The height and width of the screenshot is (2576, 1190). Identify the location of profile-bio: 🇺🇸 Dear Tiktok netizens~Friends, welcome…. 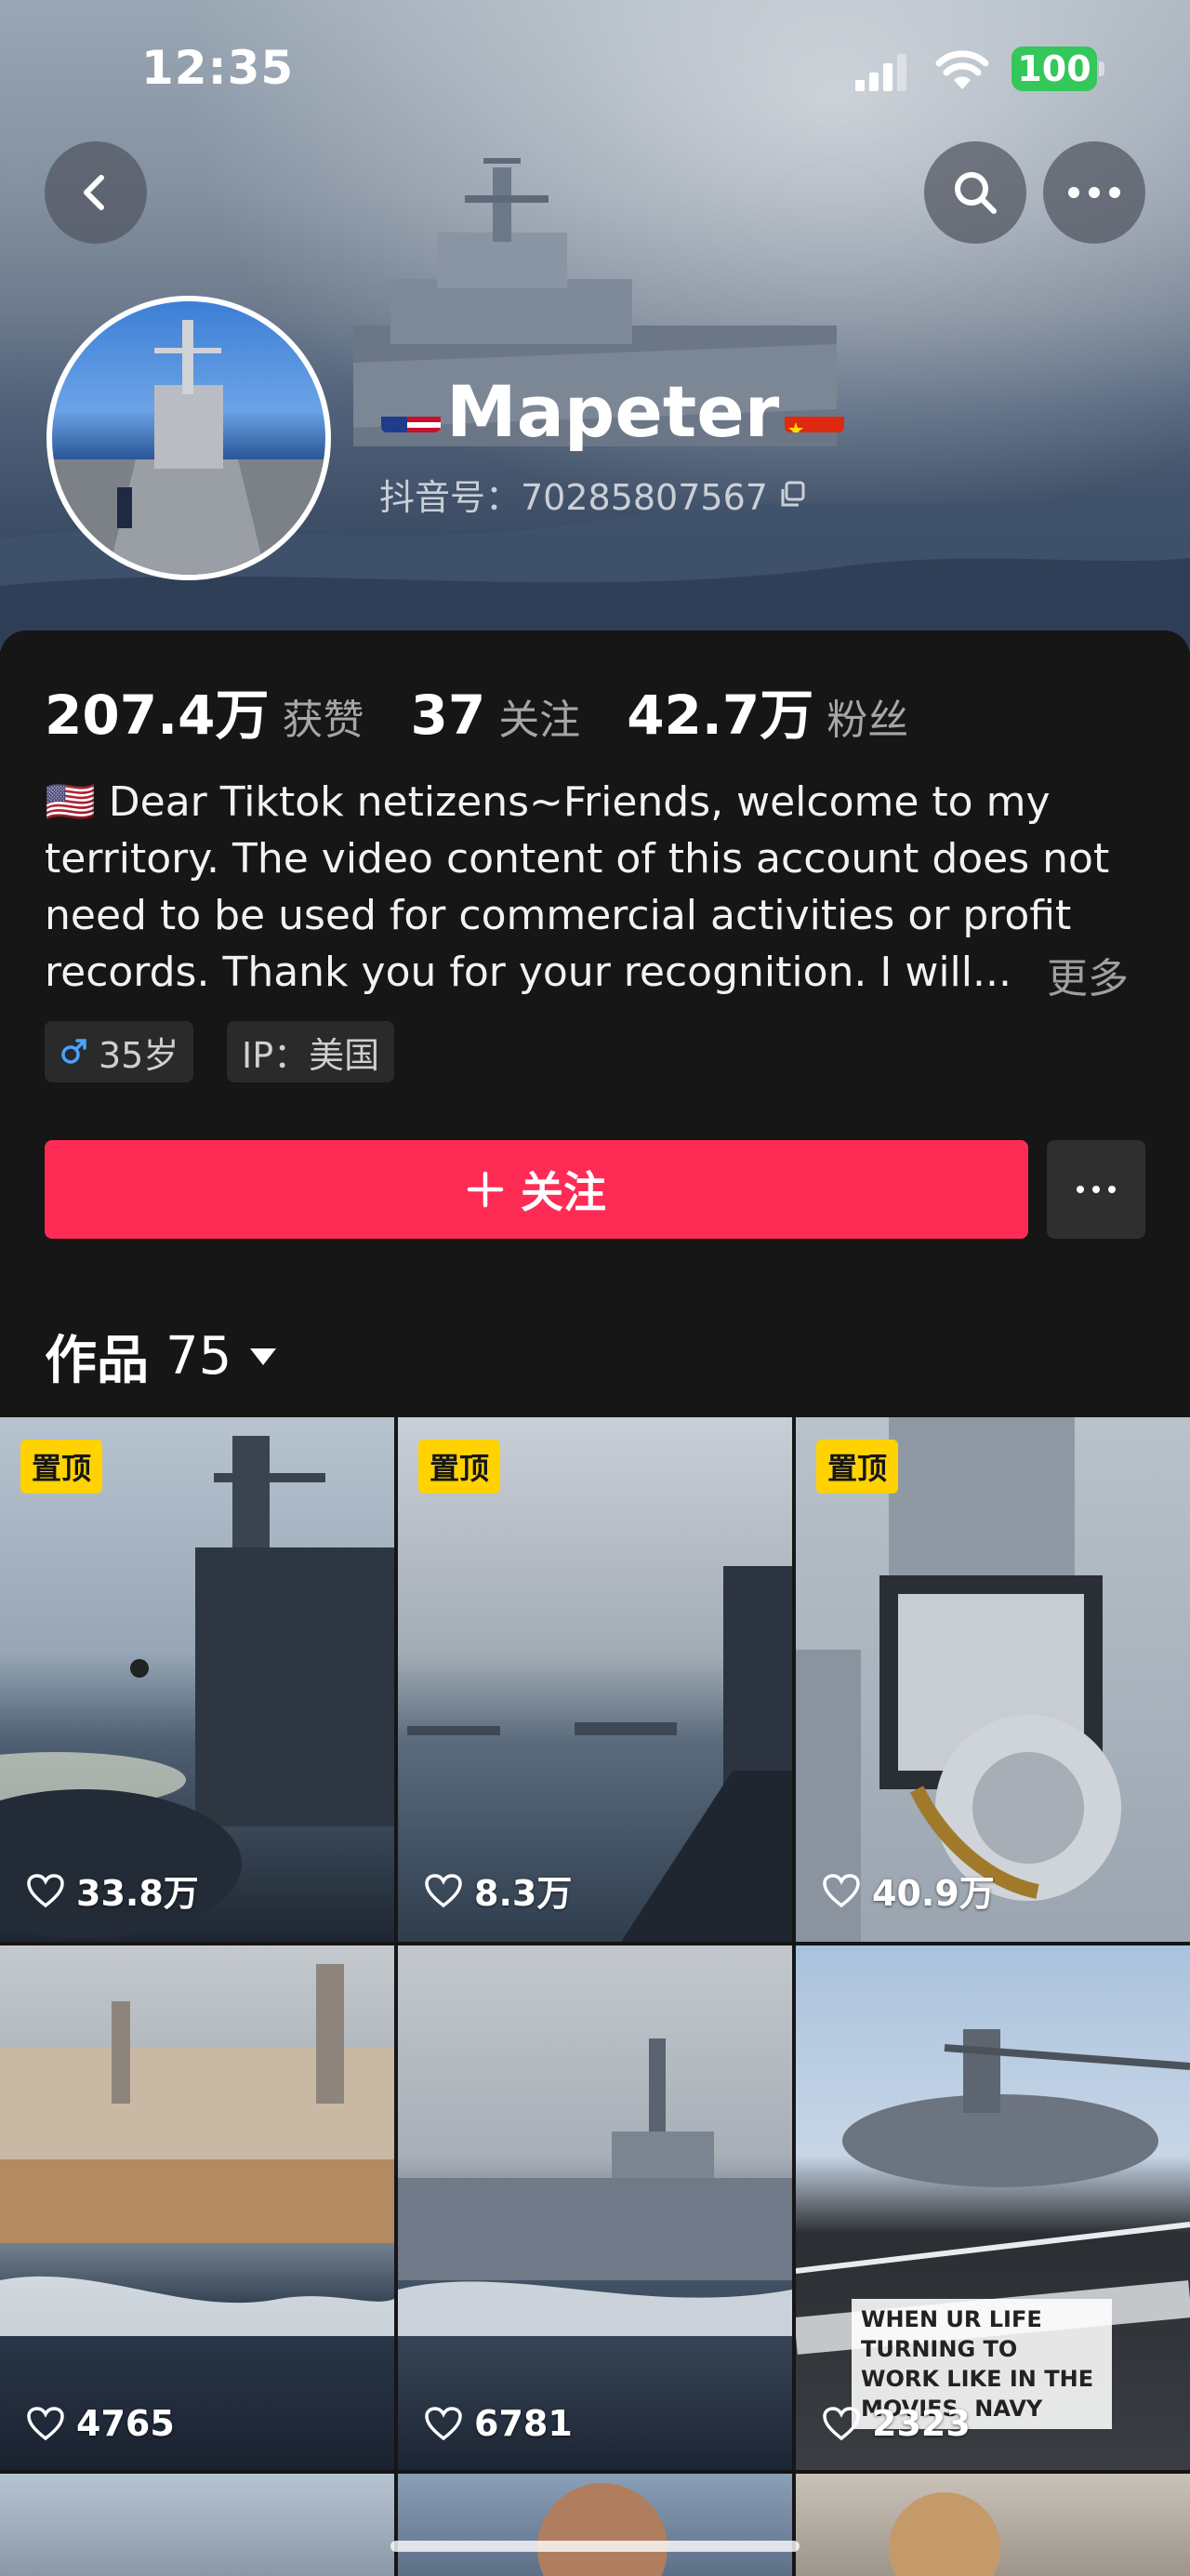
(577, 887).